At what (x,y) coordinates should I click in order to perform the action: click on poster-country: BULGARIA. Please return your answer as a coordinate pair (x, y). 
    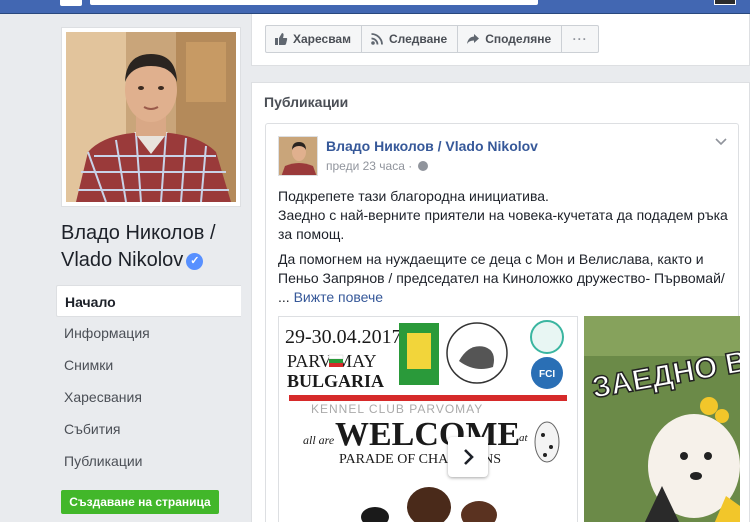
    Looking at the image, I should click on (335, 381).